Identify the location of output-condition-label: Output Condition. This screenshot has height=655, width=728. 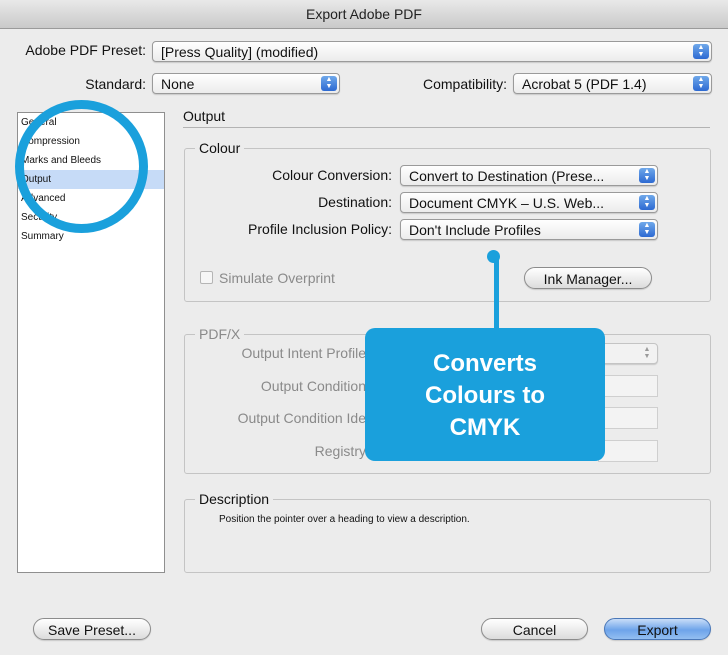
(313, 386).